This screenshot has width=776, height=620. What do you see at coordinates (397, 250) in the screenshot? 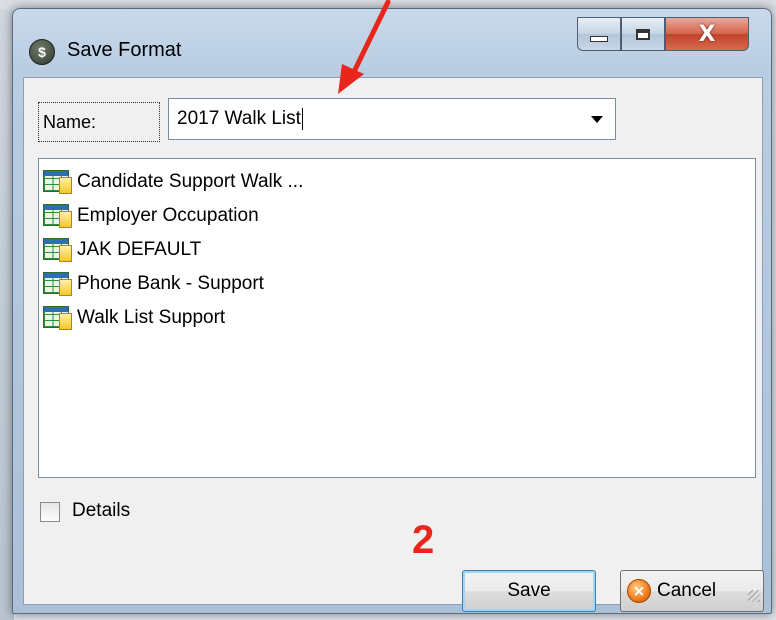
I see `format-list-item: JAK DEFAULT` at bounding box center [397, 250].